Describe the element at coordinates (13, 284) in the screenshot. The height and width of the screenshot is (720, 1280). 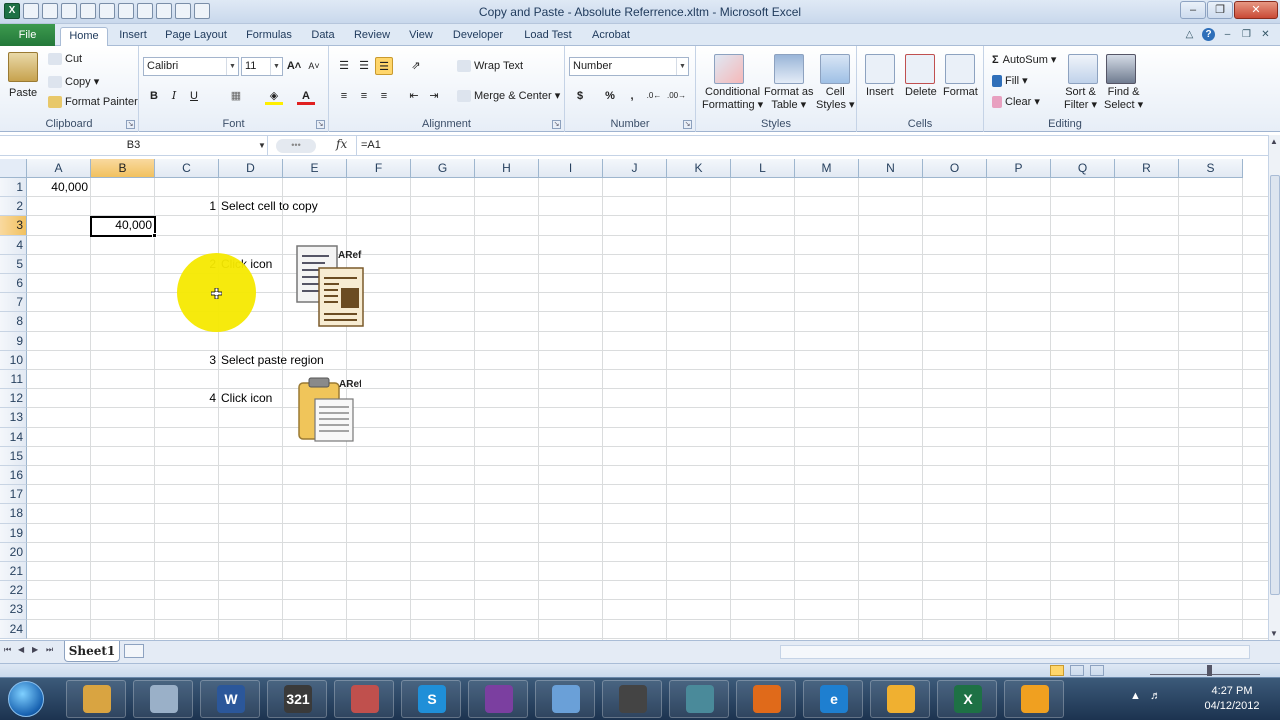
I see `row-header-6: 6` at that location.